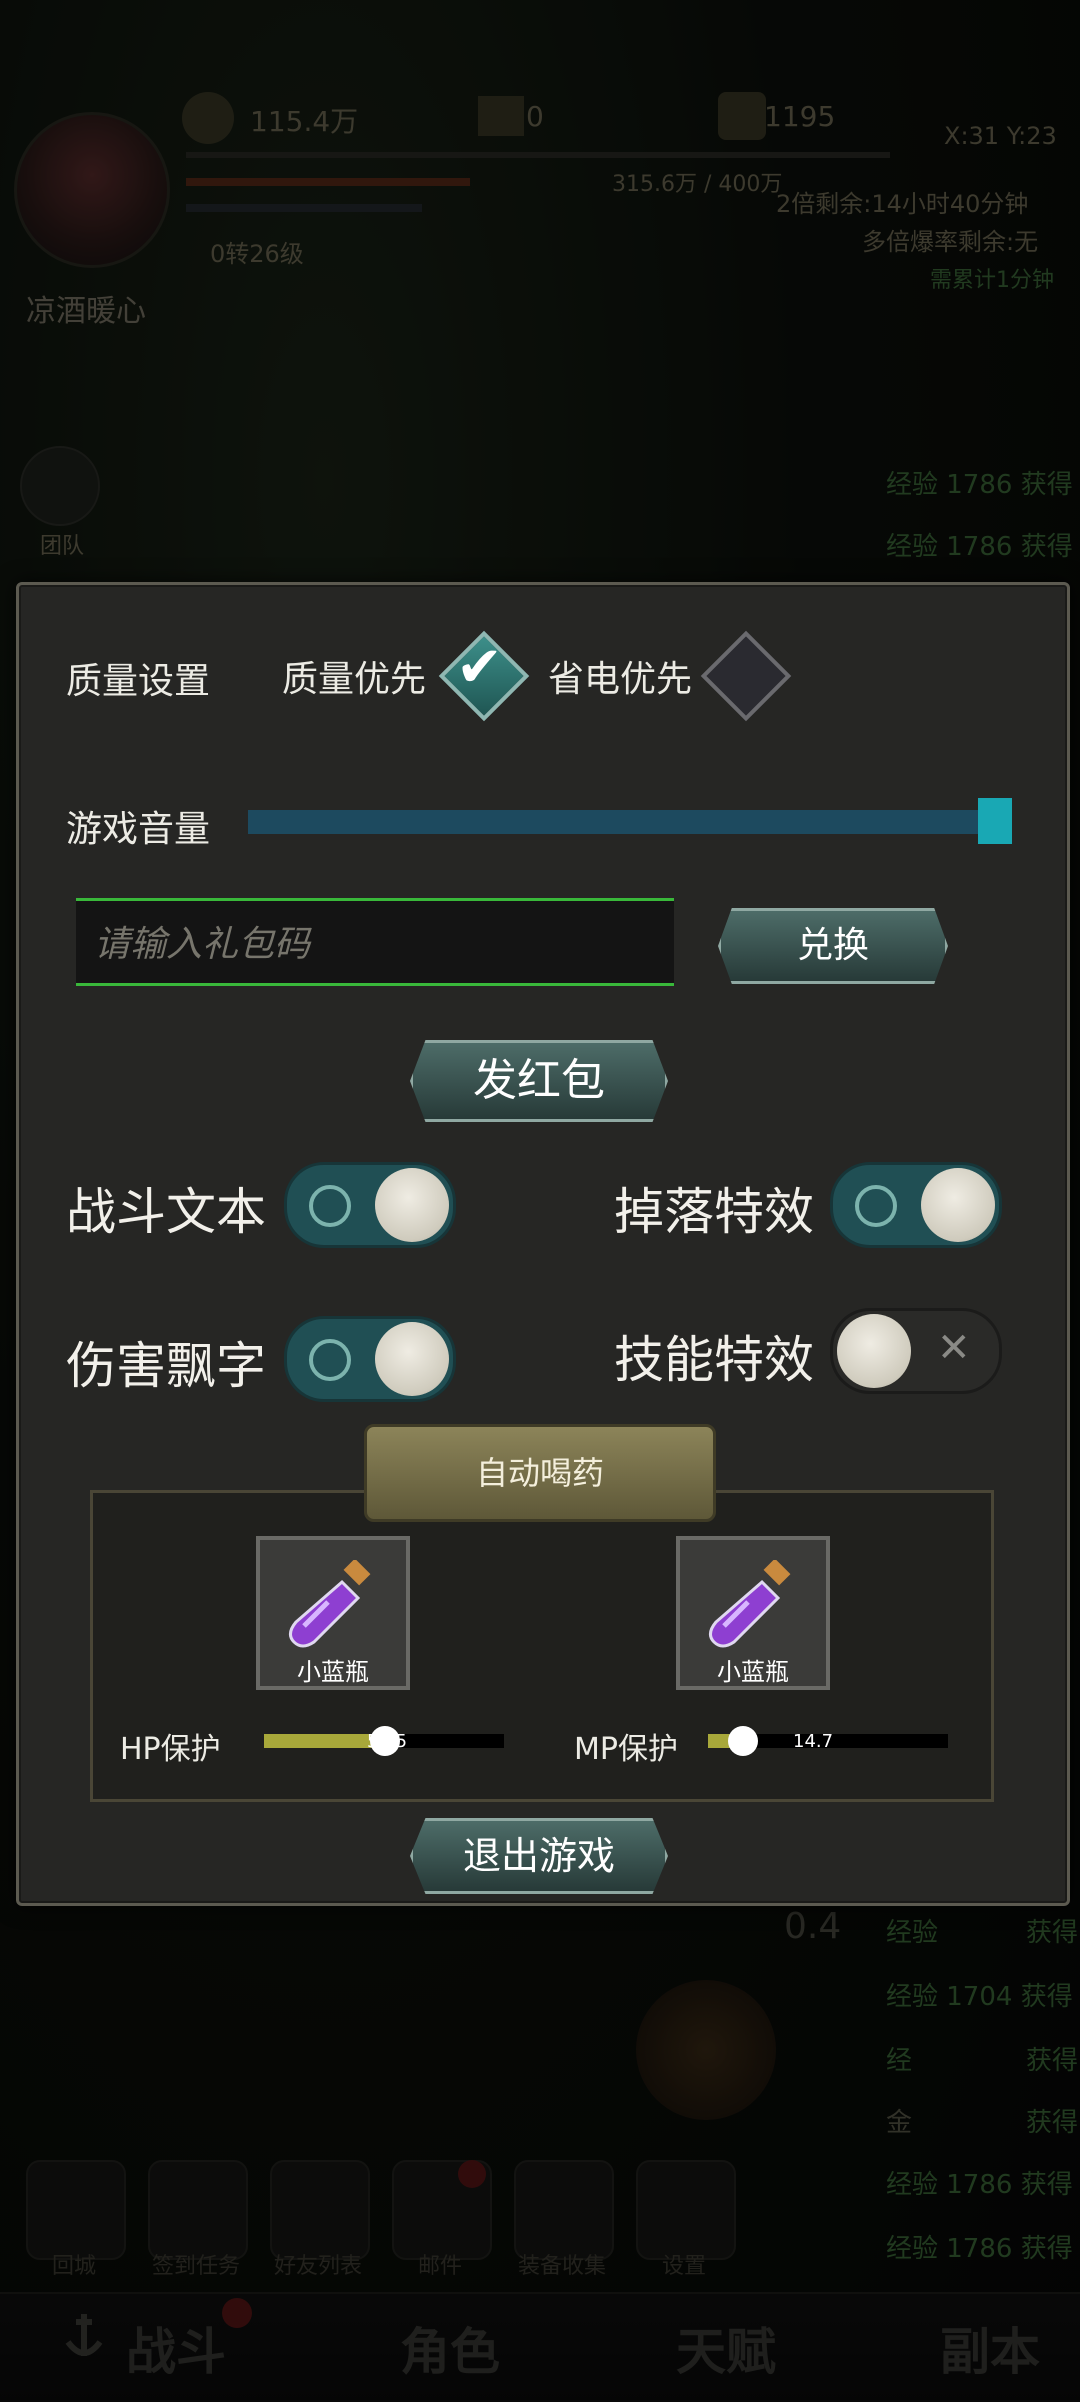 This screenshot has width=1080, height=2402. What do you see at coordinates (539, 1081) in the screenshot?
I see `red-packet-button: 发红包` at bounding box center [539, 1081].